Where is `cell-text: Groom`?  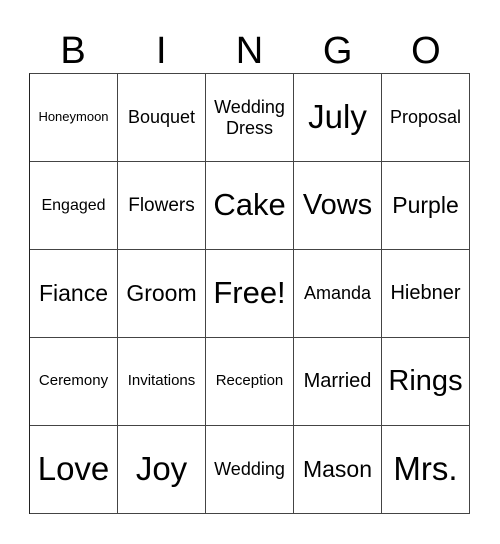
cell-text: Groom is located at coordinates (161, 292).